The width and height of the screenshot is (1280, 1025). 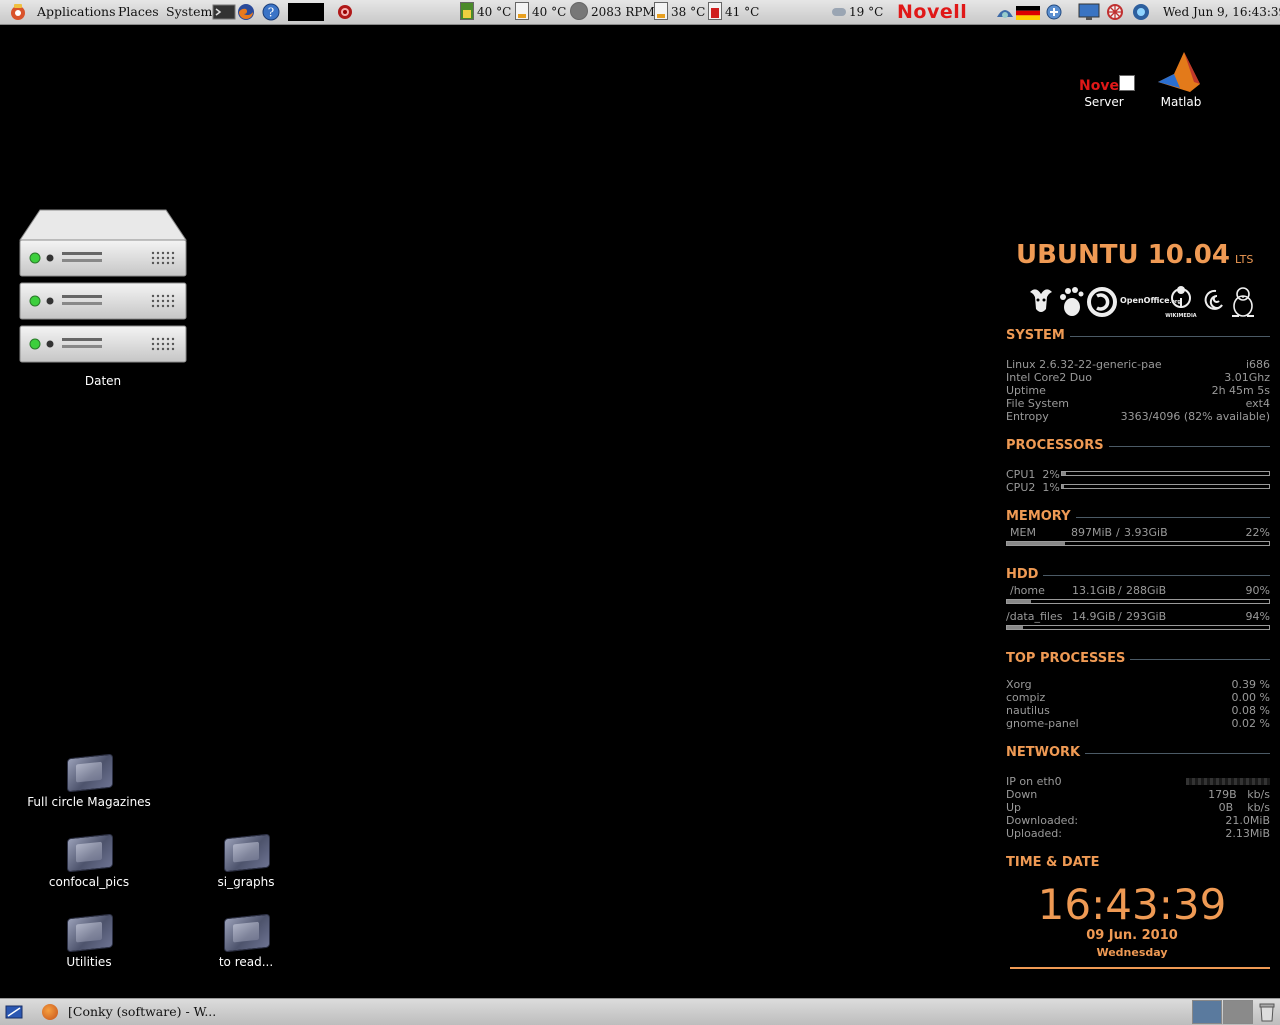 What do you see at coordinates (1053, 862) in the screenshot?
I see `section-header-time-date: TIME & DATE` at bounding box center [1053, 862].